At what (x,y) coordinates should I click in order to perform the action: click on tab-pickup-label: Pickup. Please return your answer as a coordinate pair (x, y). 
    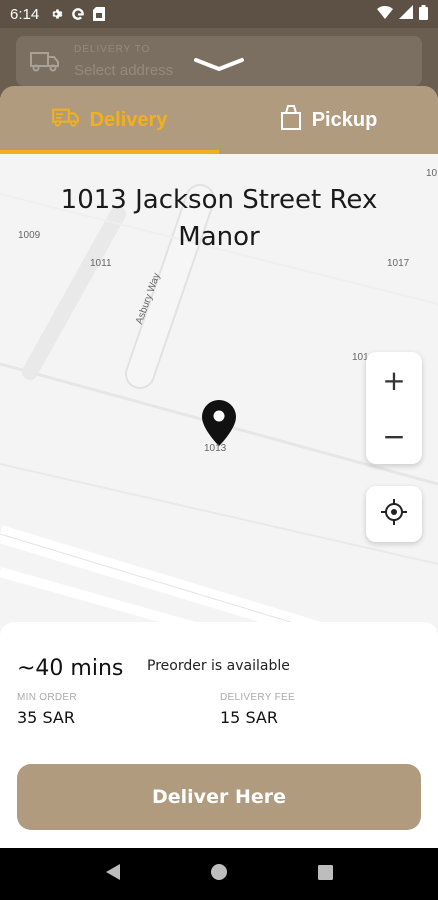
    Looking at the image, I should click on (344, 119).